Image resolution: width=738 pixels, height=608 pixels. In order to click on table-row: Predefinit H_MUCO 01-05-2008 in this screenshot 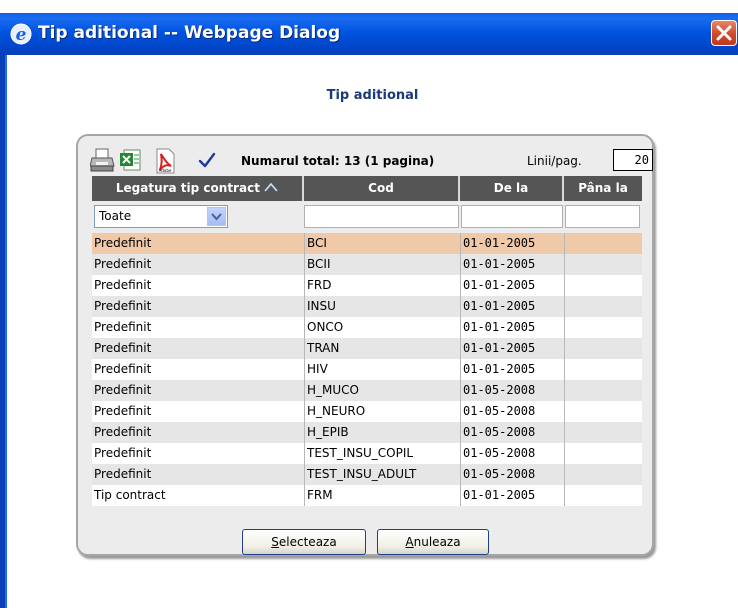, I will do `click(367, 390)`.